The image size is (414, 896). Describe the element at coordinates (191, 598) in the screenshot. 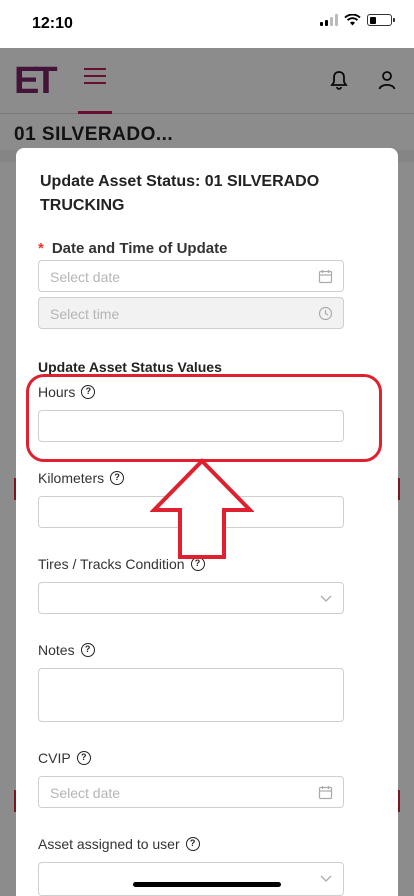

I see `tires-condition-select` at that location.